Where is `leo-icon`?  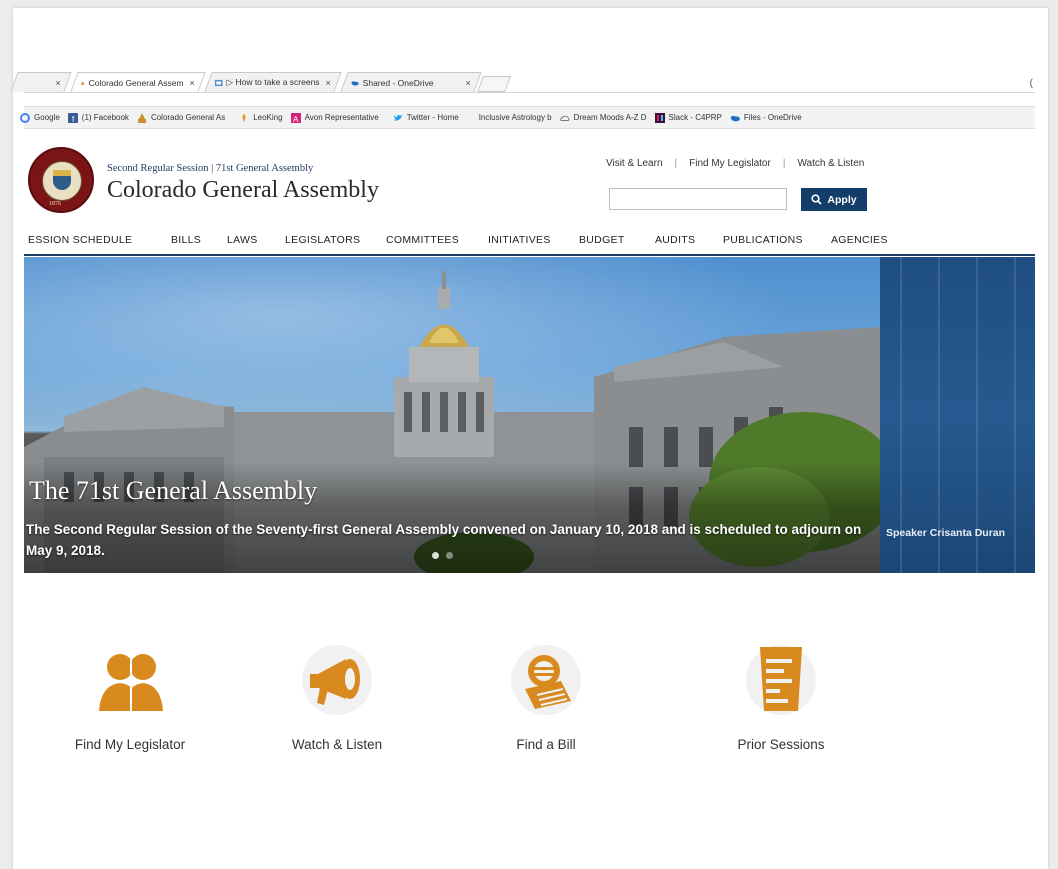 leo-icon is located at coordinates (244, 117).